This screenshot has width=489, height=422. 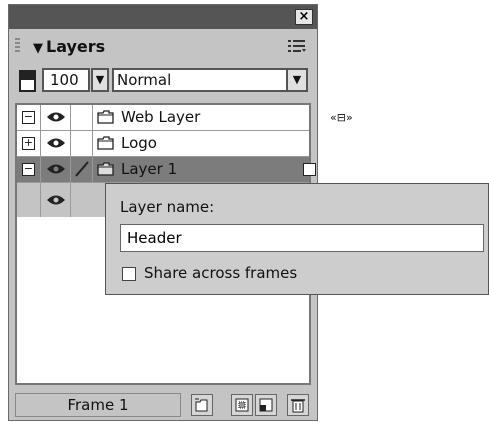 I want to click on trash-icon, so click(x=298, y=406).